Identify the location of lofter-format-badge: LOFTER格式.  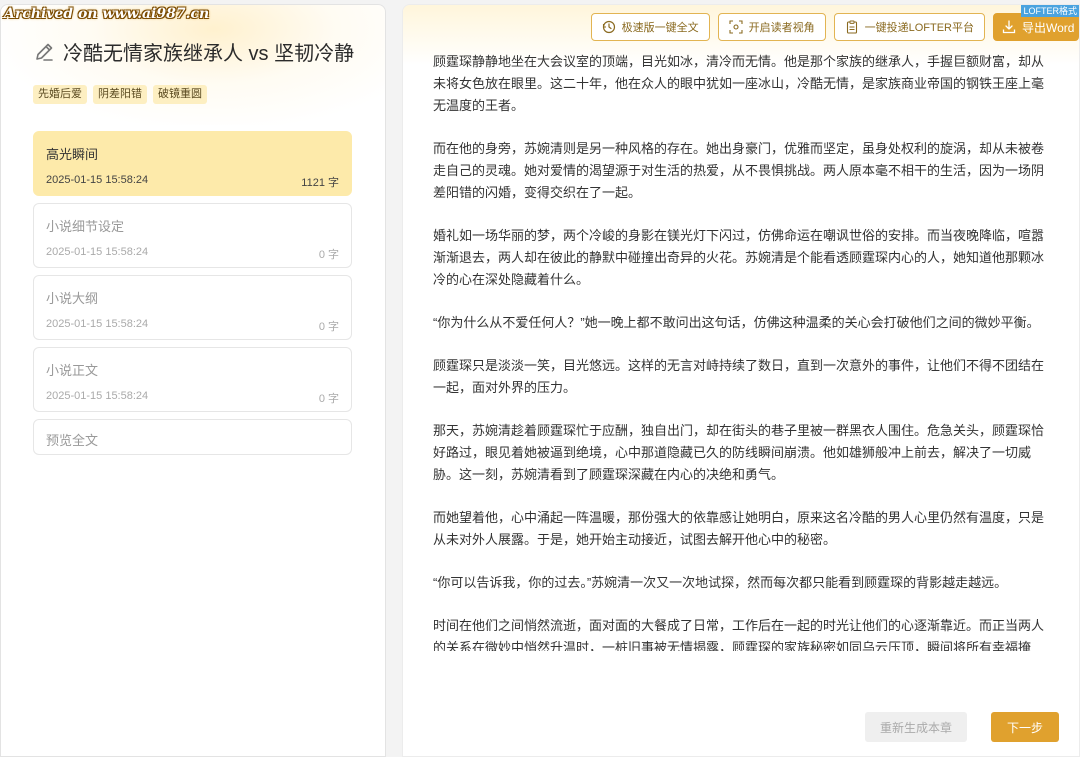
(1050, 11).